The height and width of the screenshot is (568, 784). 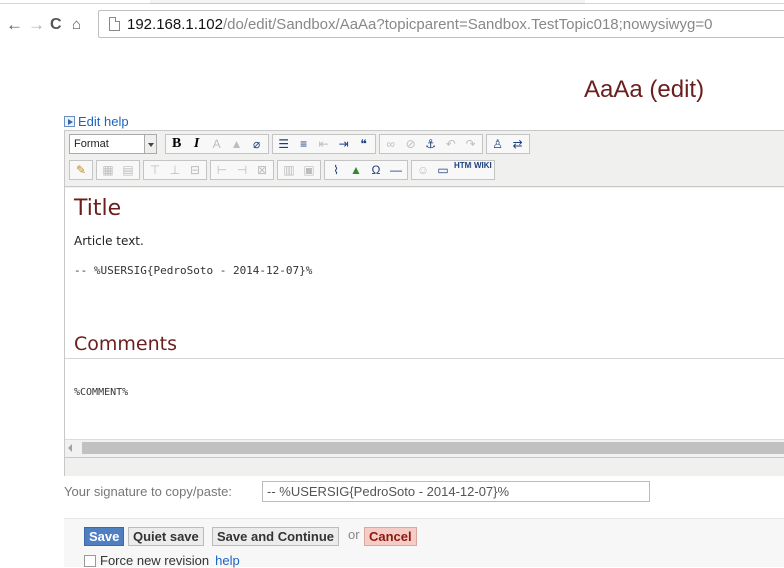 I want to click on save-button: Save, so click(x=104, y=536).